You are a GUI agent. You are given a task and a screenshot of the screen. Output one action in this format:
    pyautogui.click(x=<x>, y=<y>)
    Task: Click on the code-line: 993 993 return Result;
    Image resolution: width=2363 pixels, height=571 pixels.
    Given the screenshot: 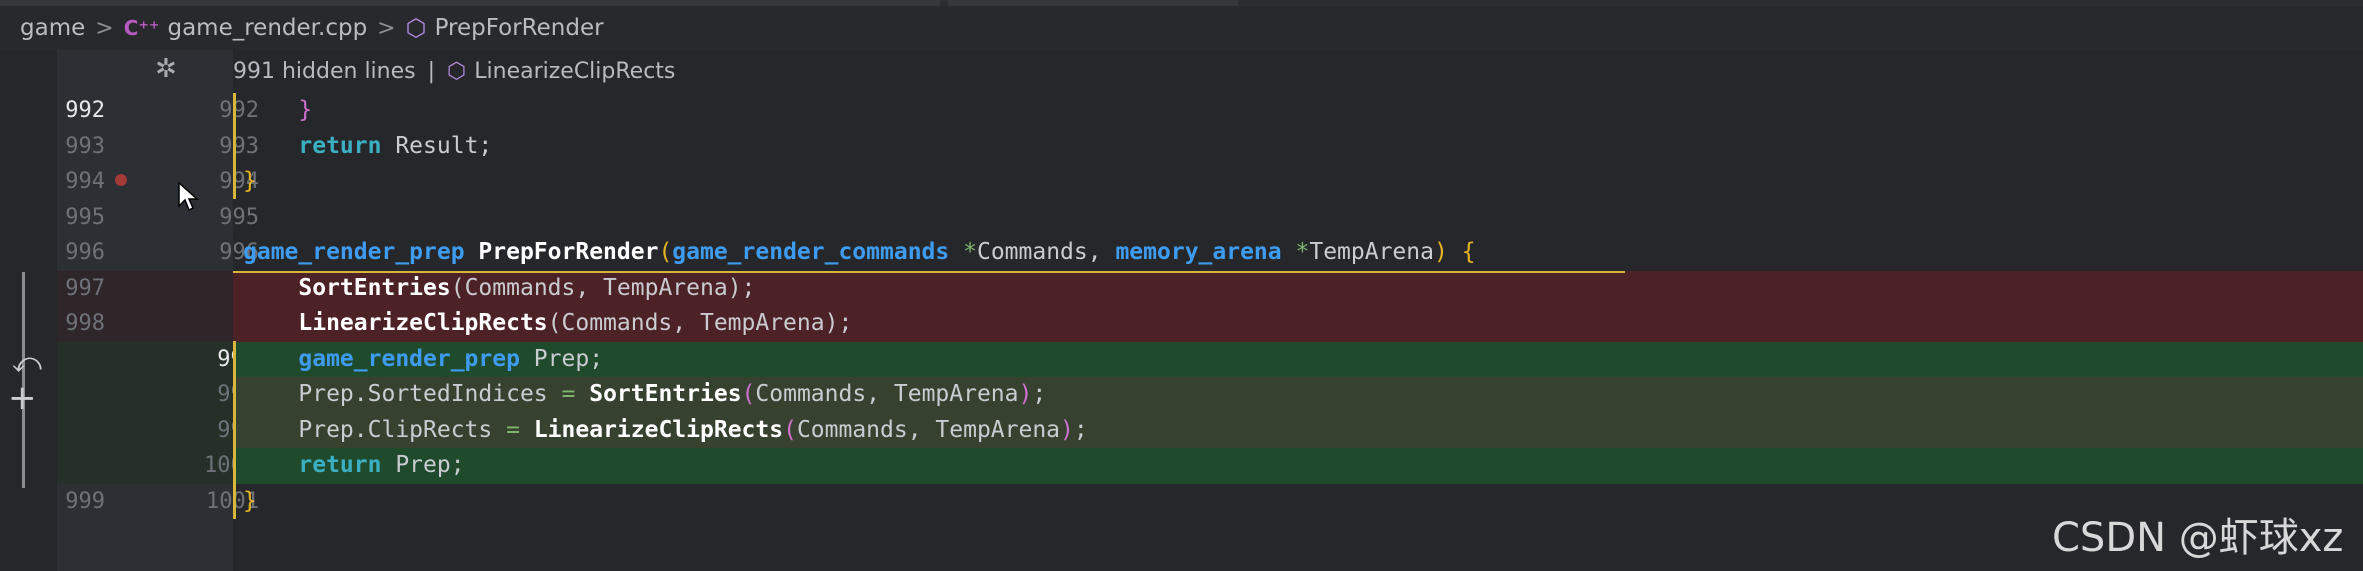 What is the action you would take?
    pyautogui.click(x=1181, y=147)
    